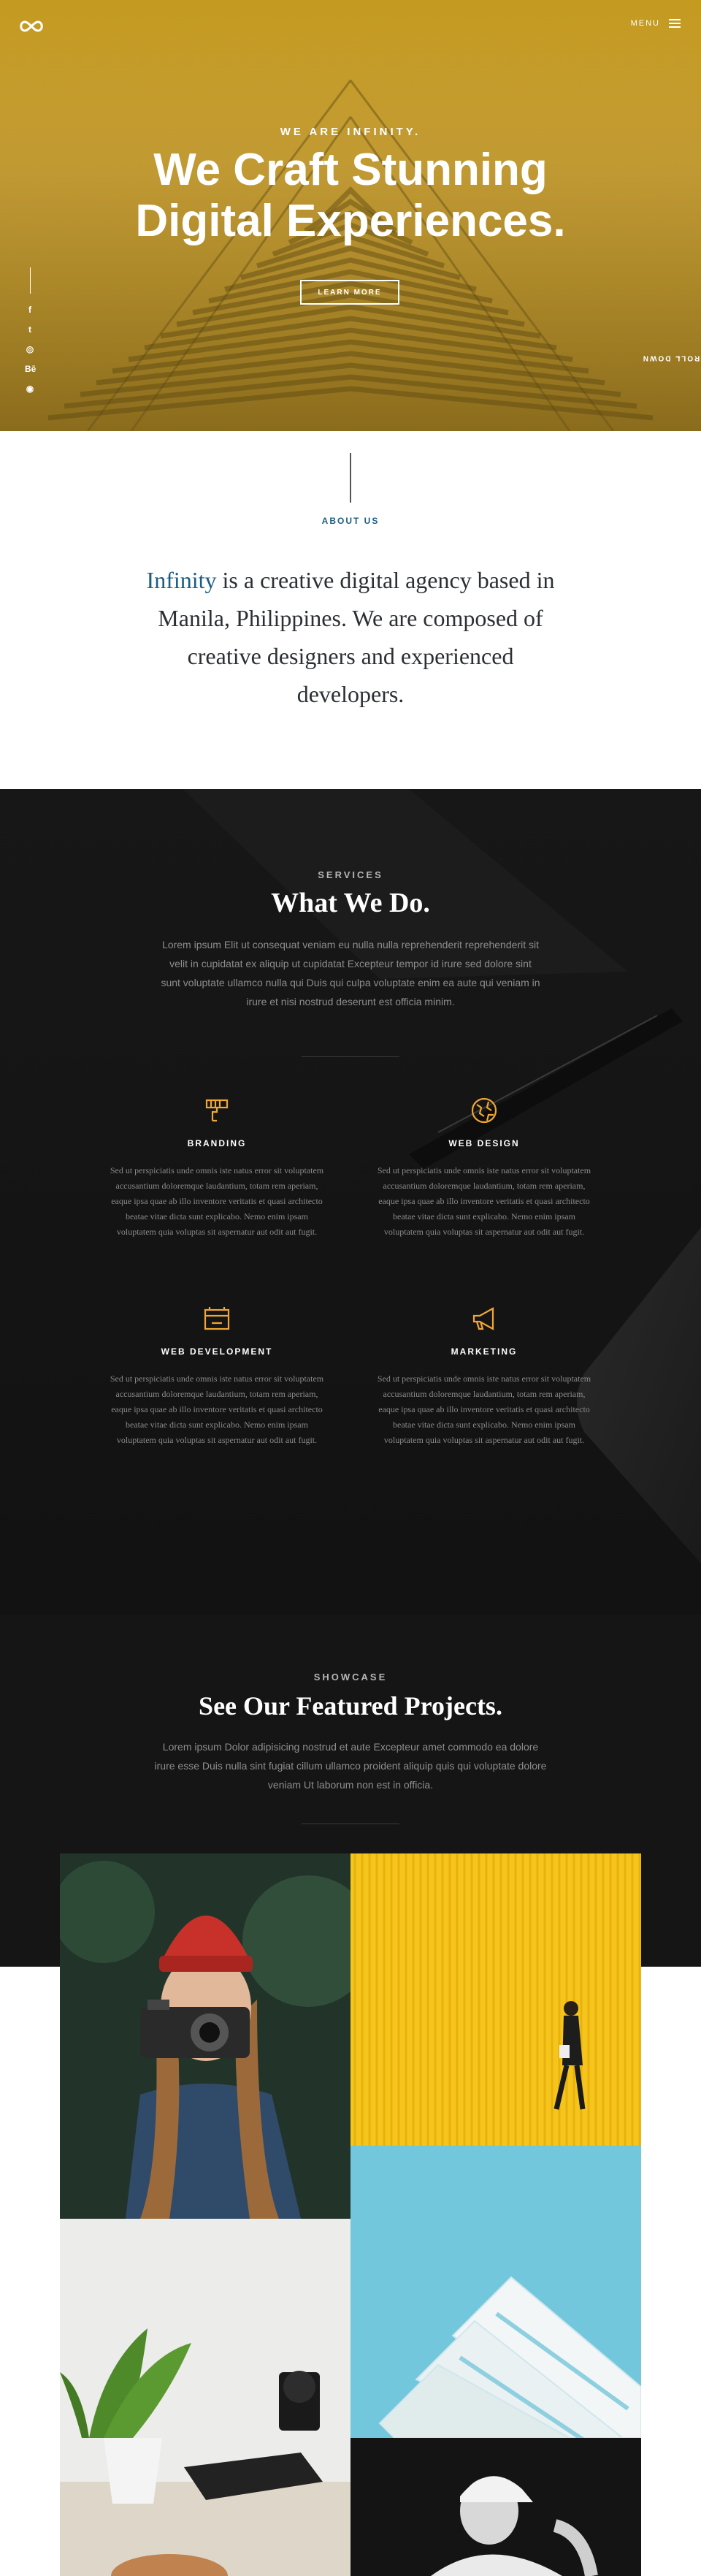 Image resolution: width=701 pixels, height=2576 pixels. I want to click on hero-kicker: WE ARE INFINITY., so click(350, 132).